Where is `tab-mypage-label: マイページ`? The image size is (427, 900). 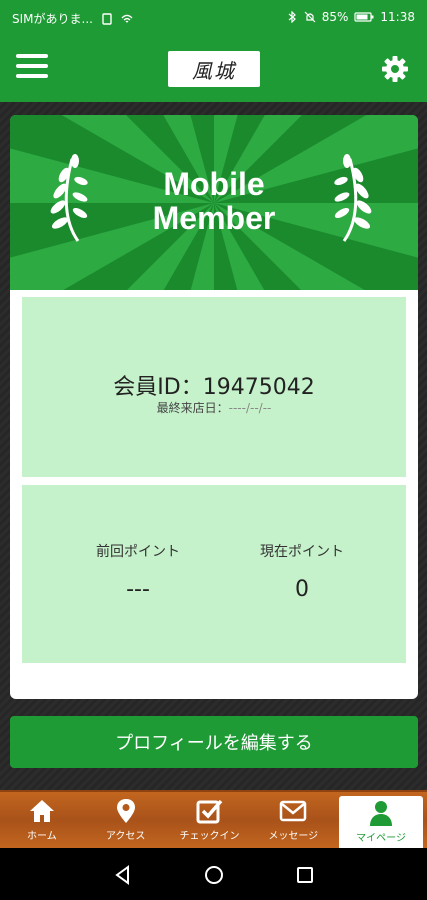
tab-mypage-label: マイページ is located at coordinates (381, 838).